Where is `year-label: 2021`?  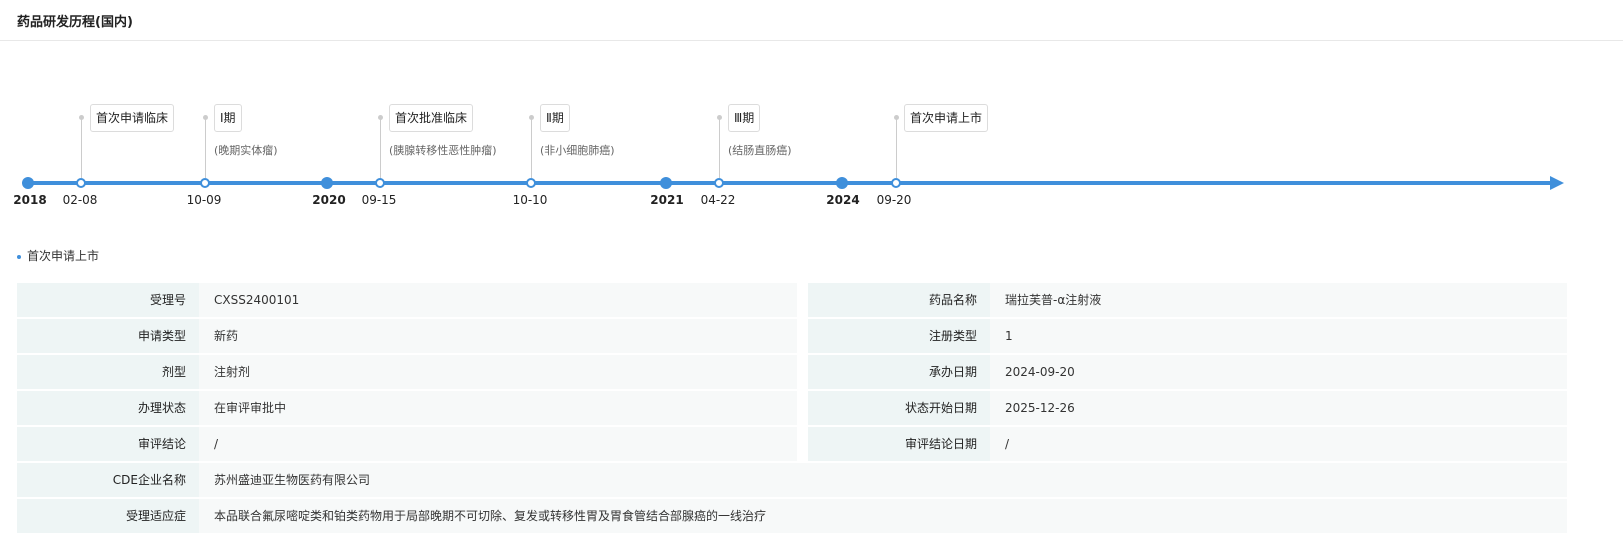
year-label: 2021 is located at coordinates (667, 200).